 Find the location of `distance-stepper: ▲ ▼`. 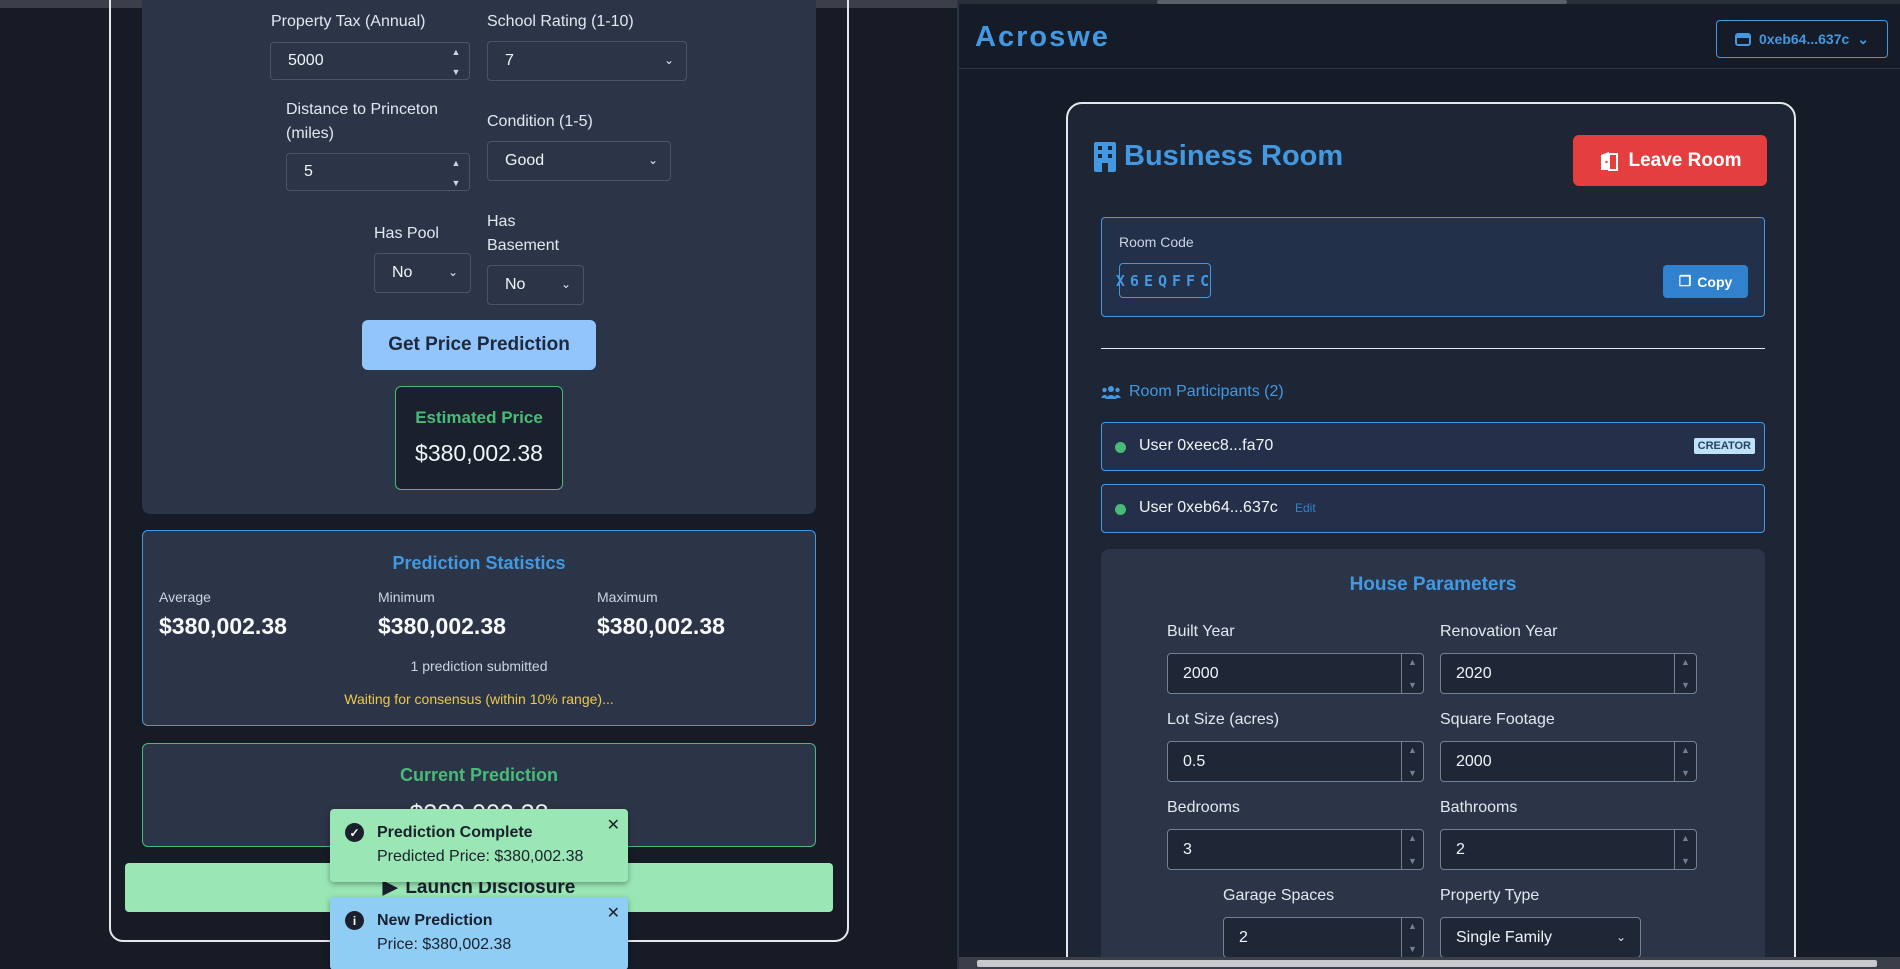

distance-stepper: ▲ ▼ is located at coordinates (456, 173).